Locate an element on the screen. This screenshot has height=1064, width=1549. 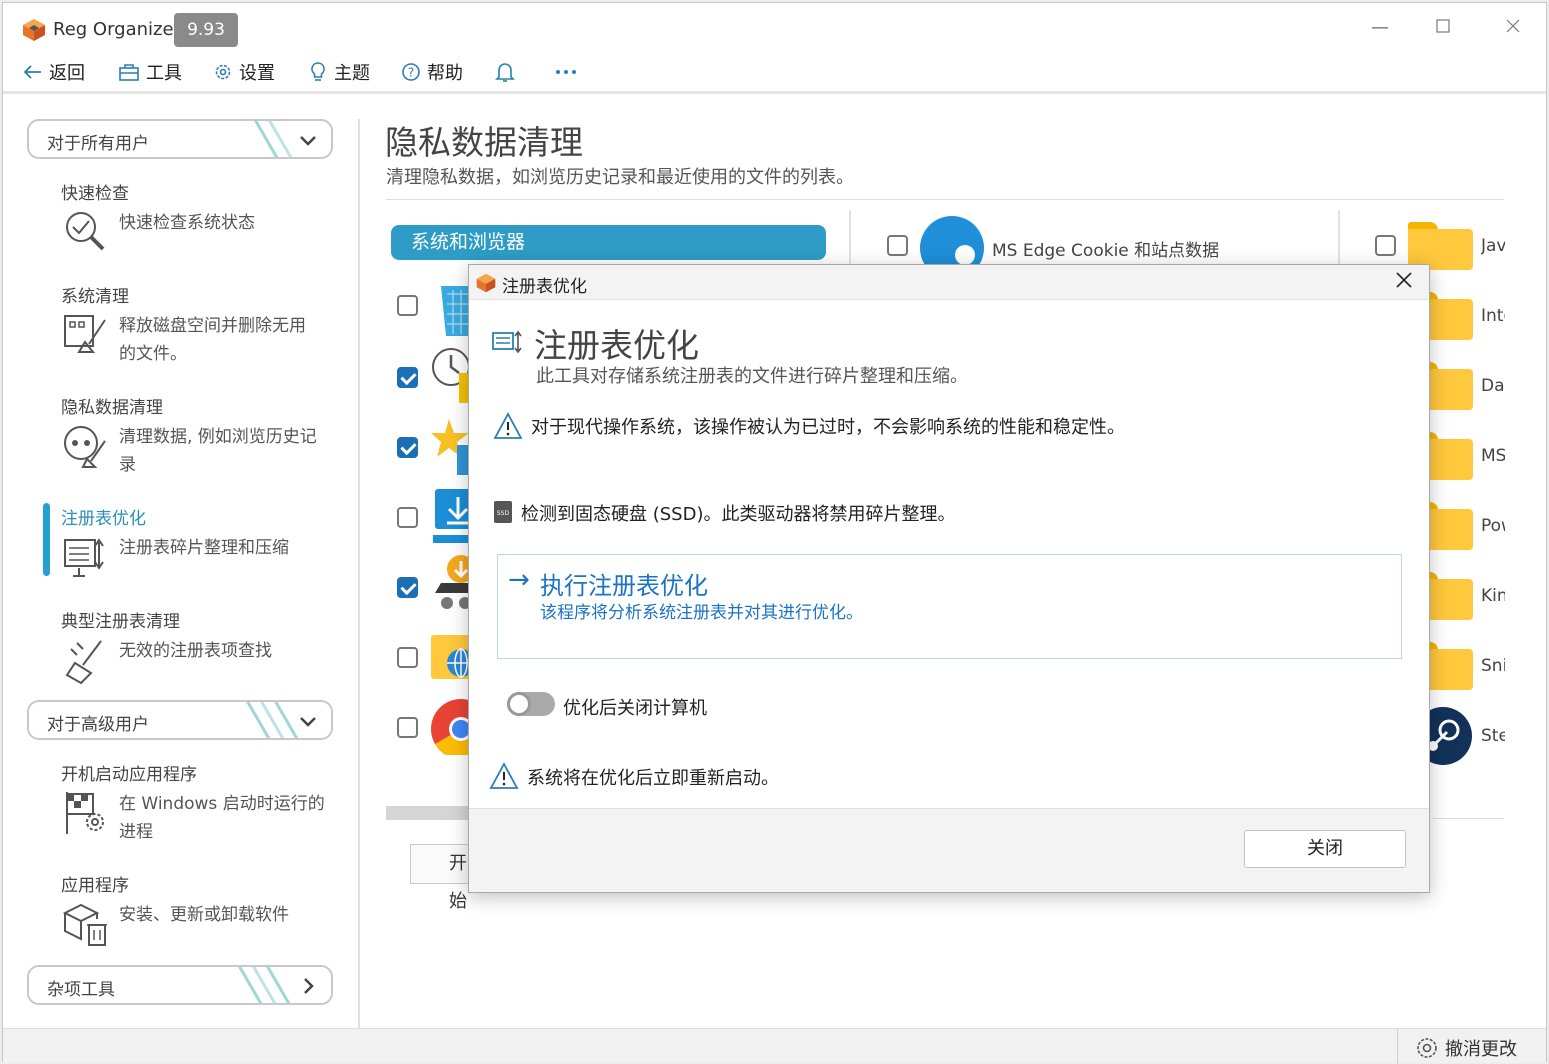
dialog-title-bar: 注册表优化 is located at coordinates (949, 282).